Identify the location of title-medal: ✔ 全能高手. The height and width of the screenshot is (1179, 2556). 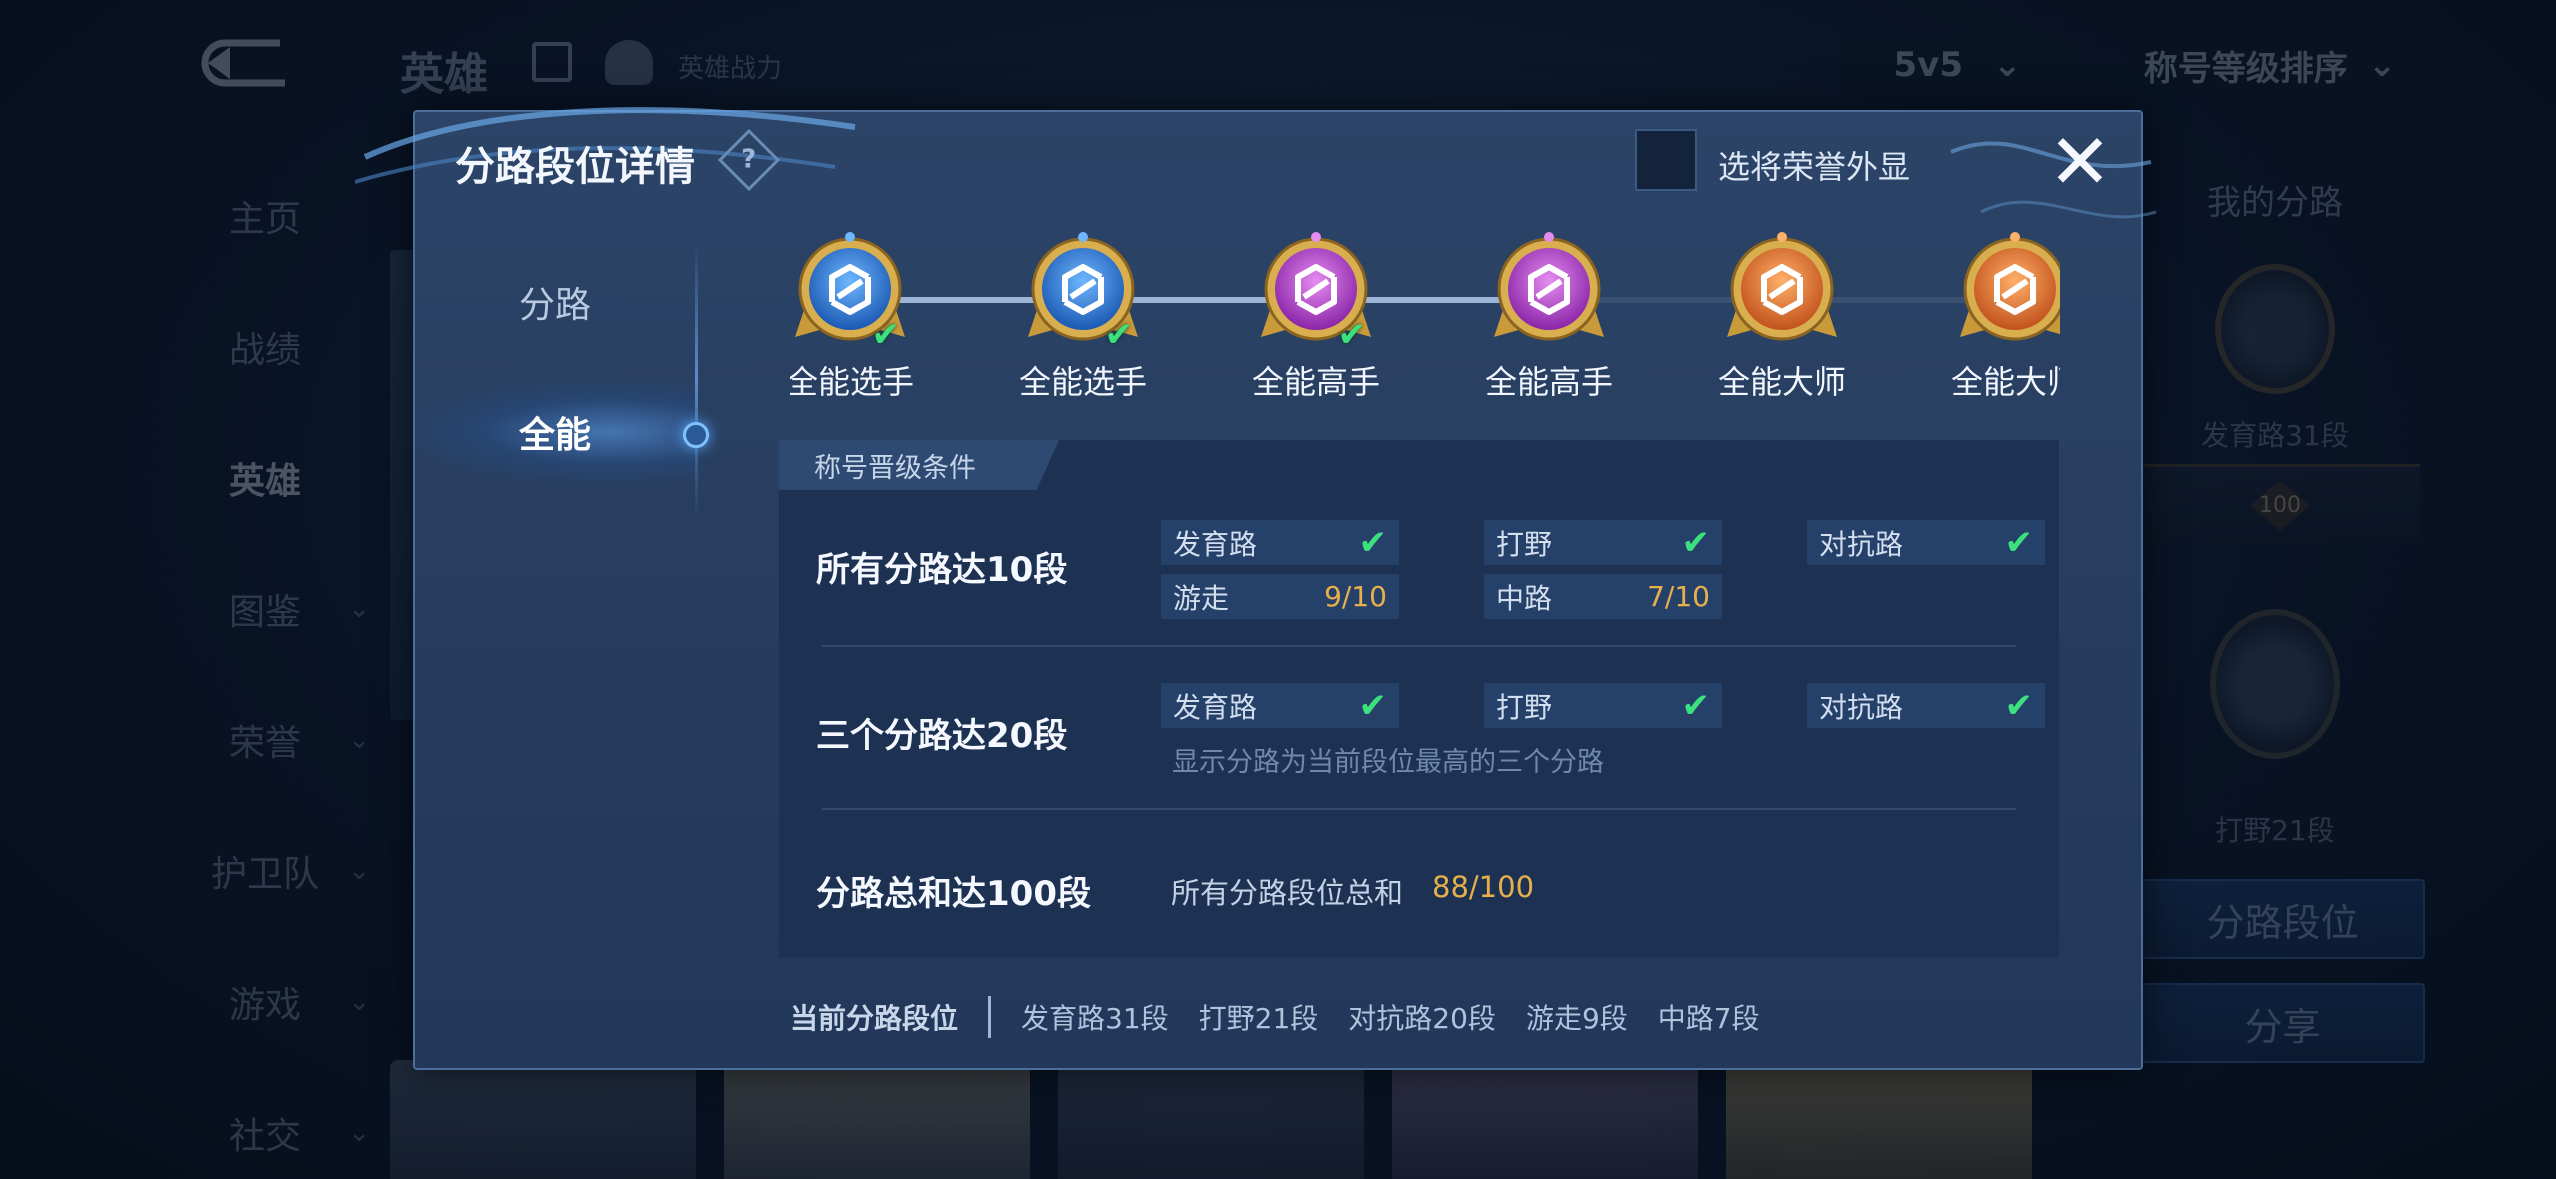
(1316, 315).